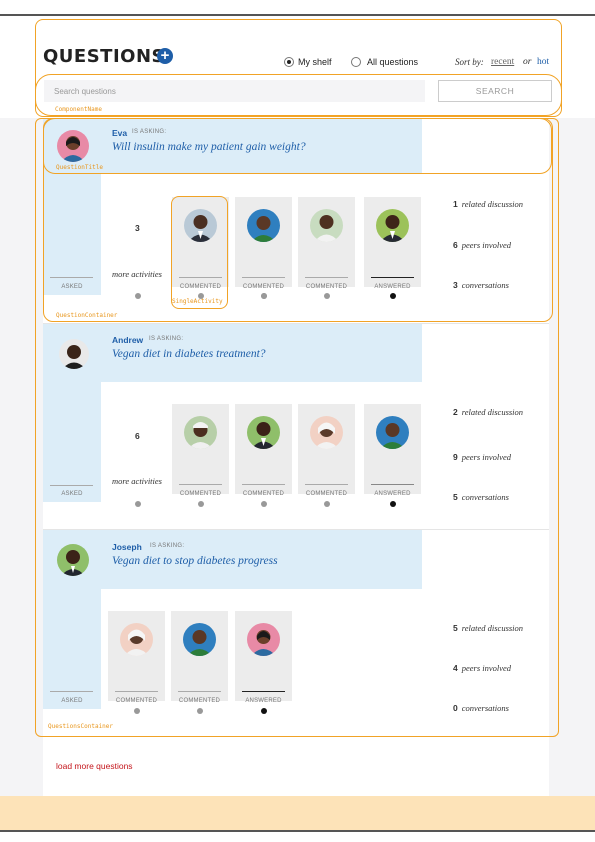  What do you see at coordinates (81, 726) in the screenshot?
I see `annotation-questions-container: QuestionsContainer` at bounding box center [81, 726].